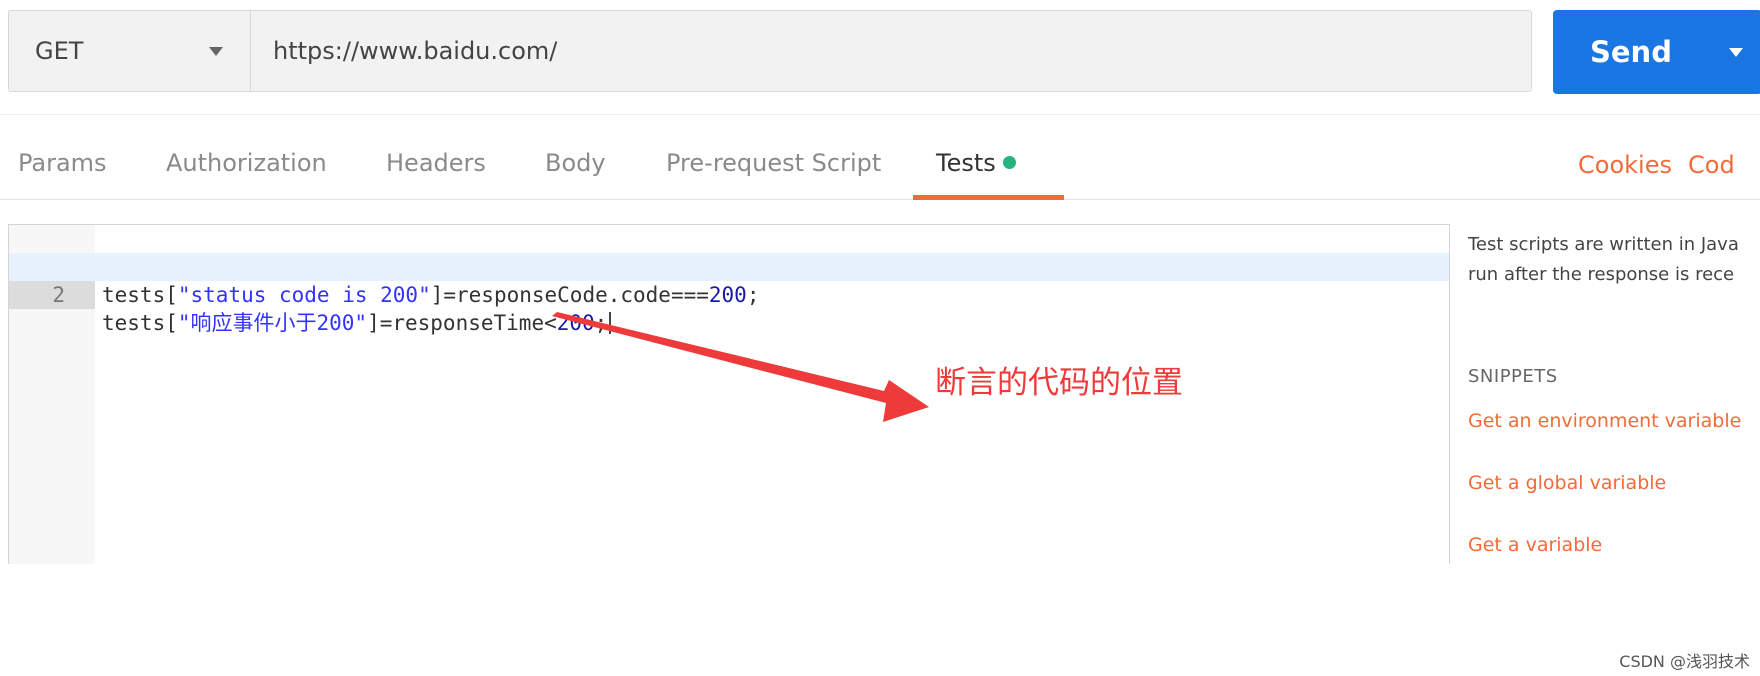 This screenshot has height=676, width=1760. Describe the element at coordinates (1625, 165) in the screenshot. I see `cookies-link: Cookies` at that location.